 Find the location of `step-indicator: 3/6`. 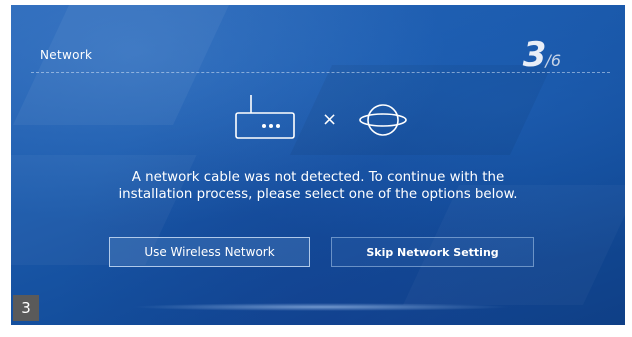

step-indicator: 3/6 is located at coordinates (542, 55).